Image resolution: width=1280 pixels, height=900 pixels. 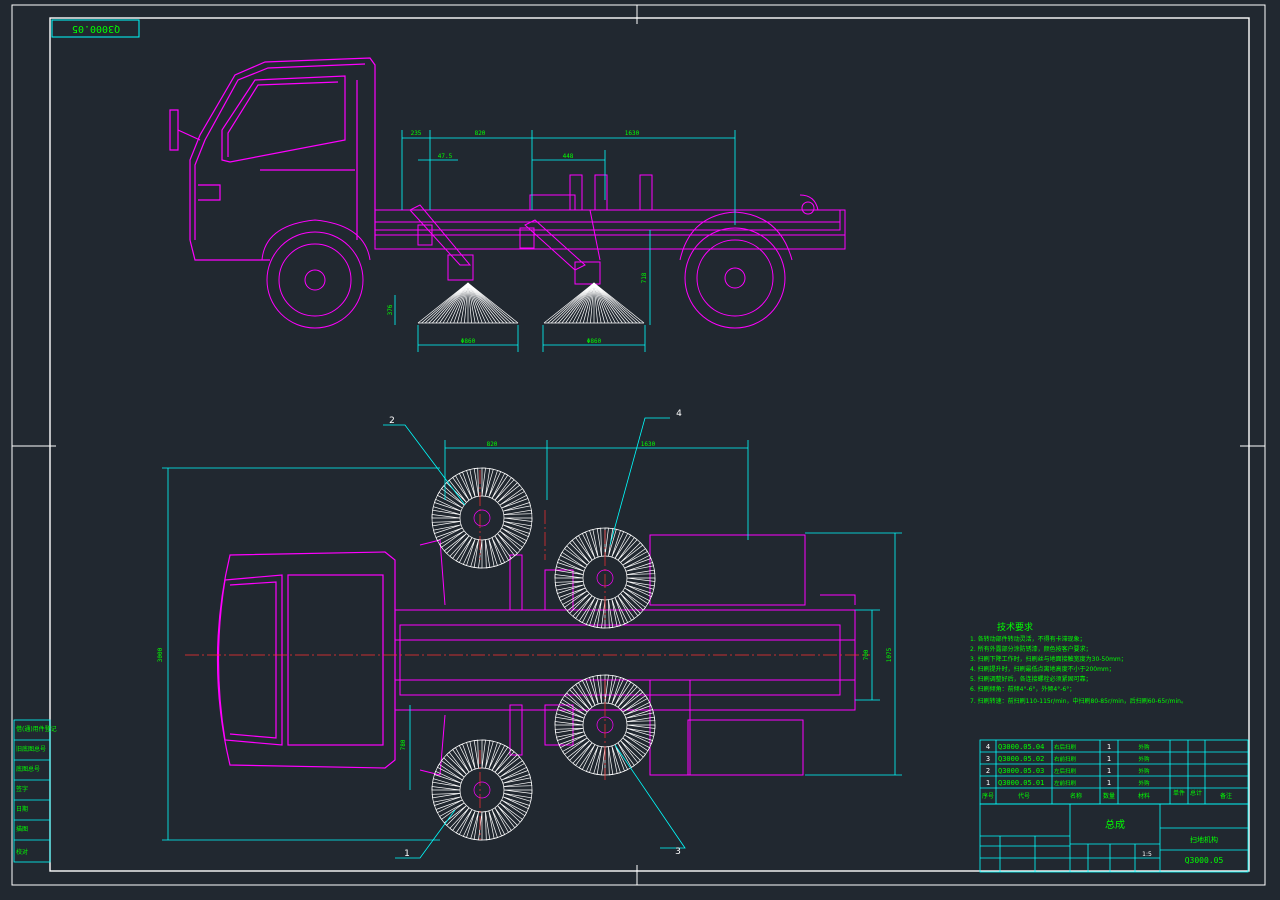 I want to click on dim-label: 376, so click(x=390, y=309).